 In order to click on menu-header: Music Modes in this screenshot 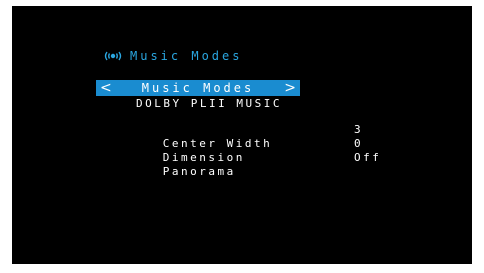, I will do `click(173, 56)`.